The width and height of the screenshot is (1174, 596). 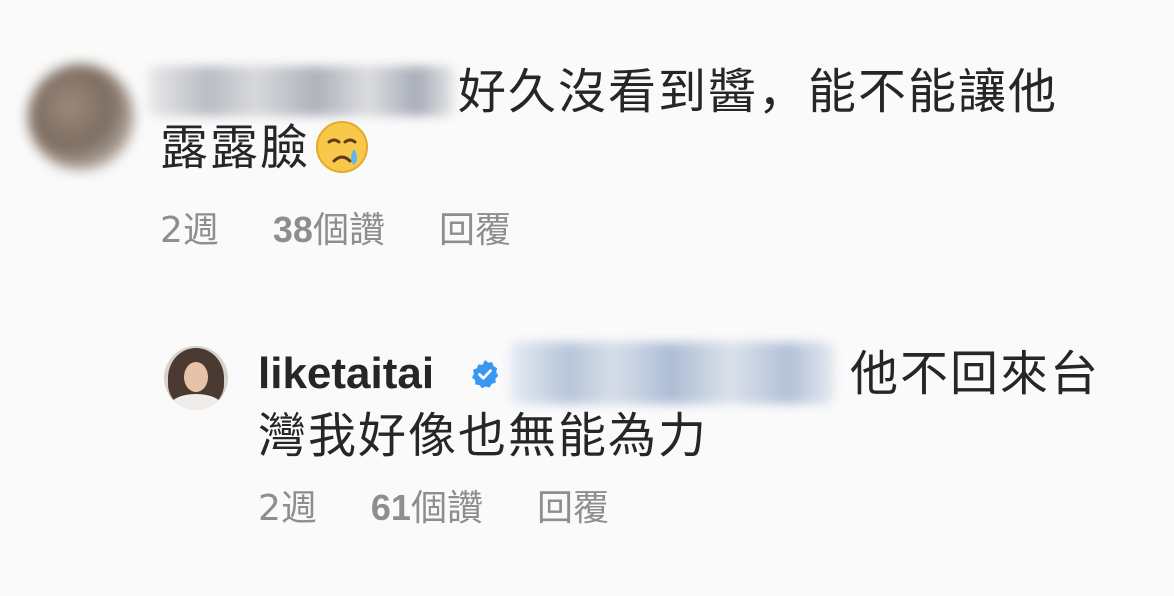 What do you see at coordinates (346, 374) in the screenshot?
I see `username-link: liketaitai` at bounding box center [346, 374].